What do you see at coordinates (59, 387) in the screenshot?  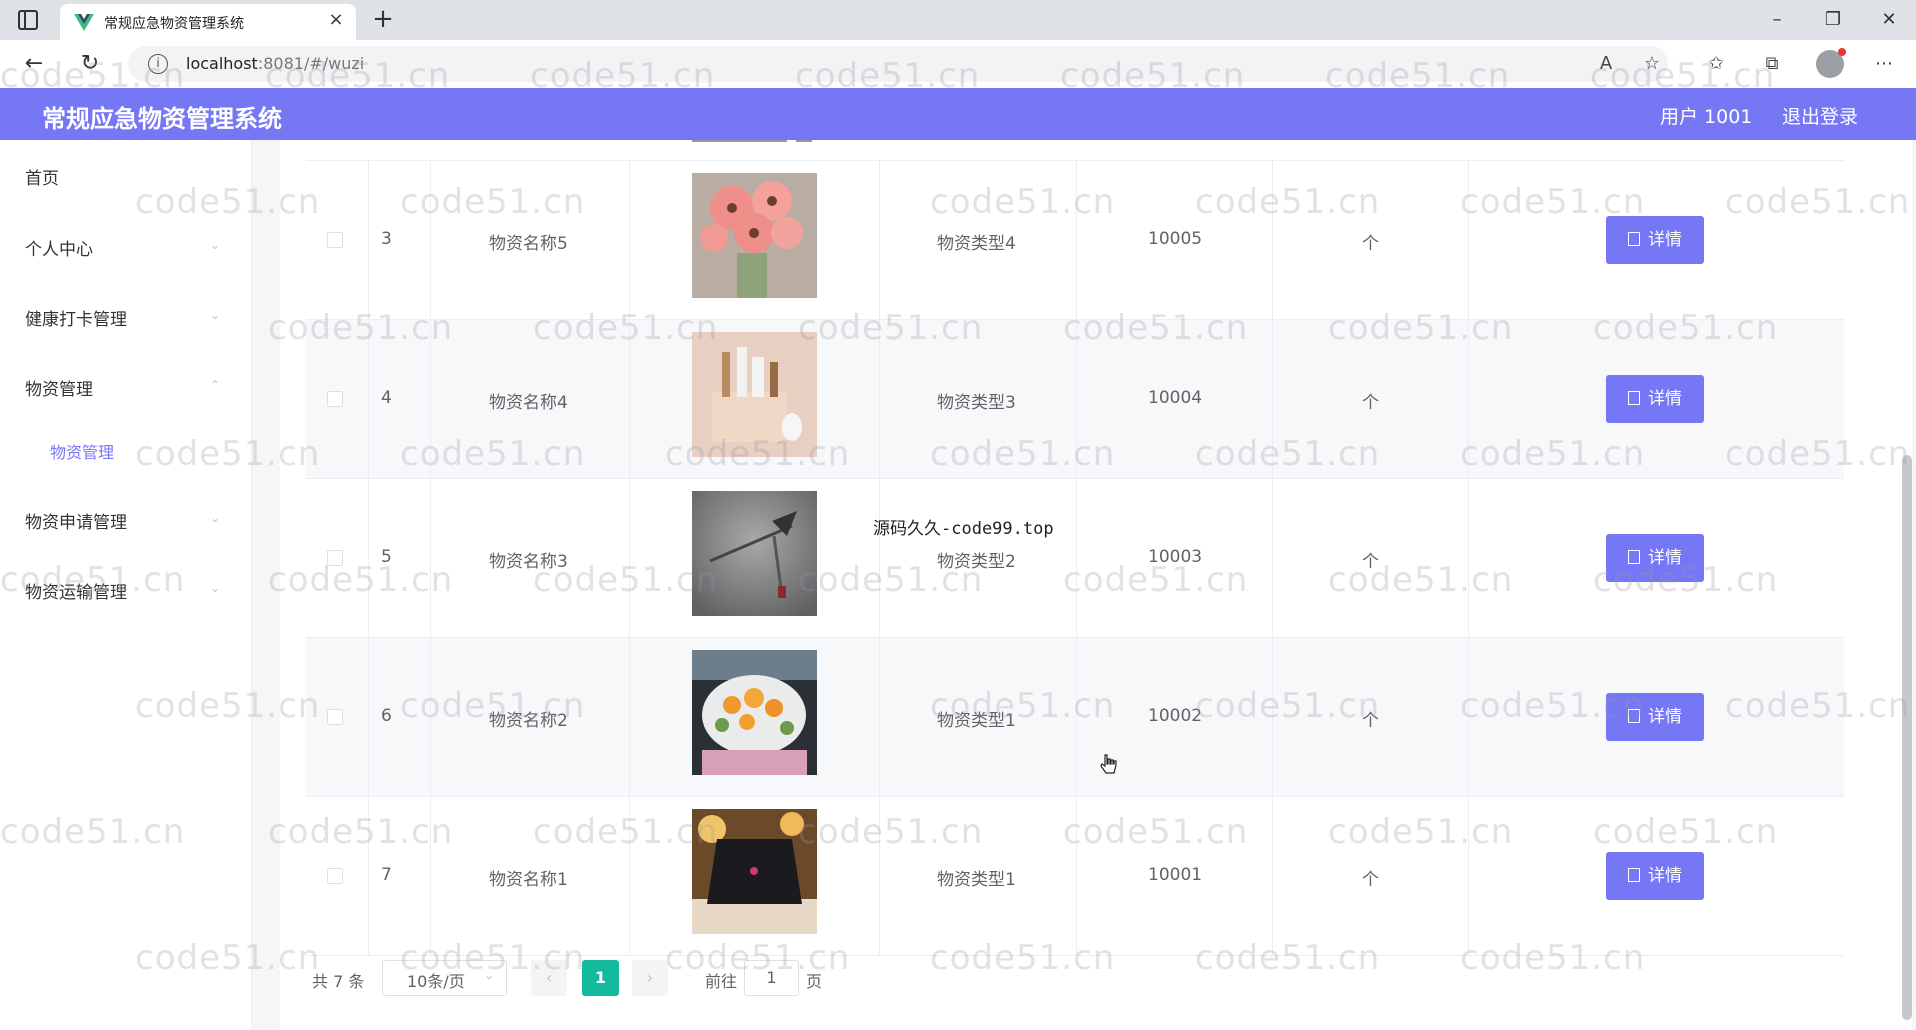 I see `sidebar-item-supplies: 物资管理` at bounding box center [59, 387].